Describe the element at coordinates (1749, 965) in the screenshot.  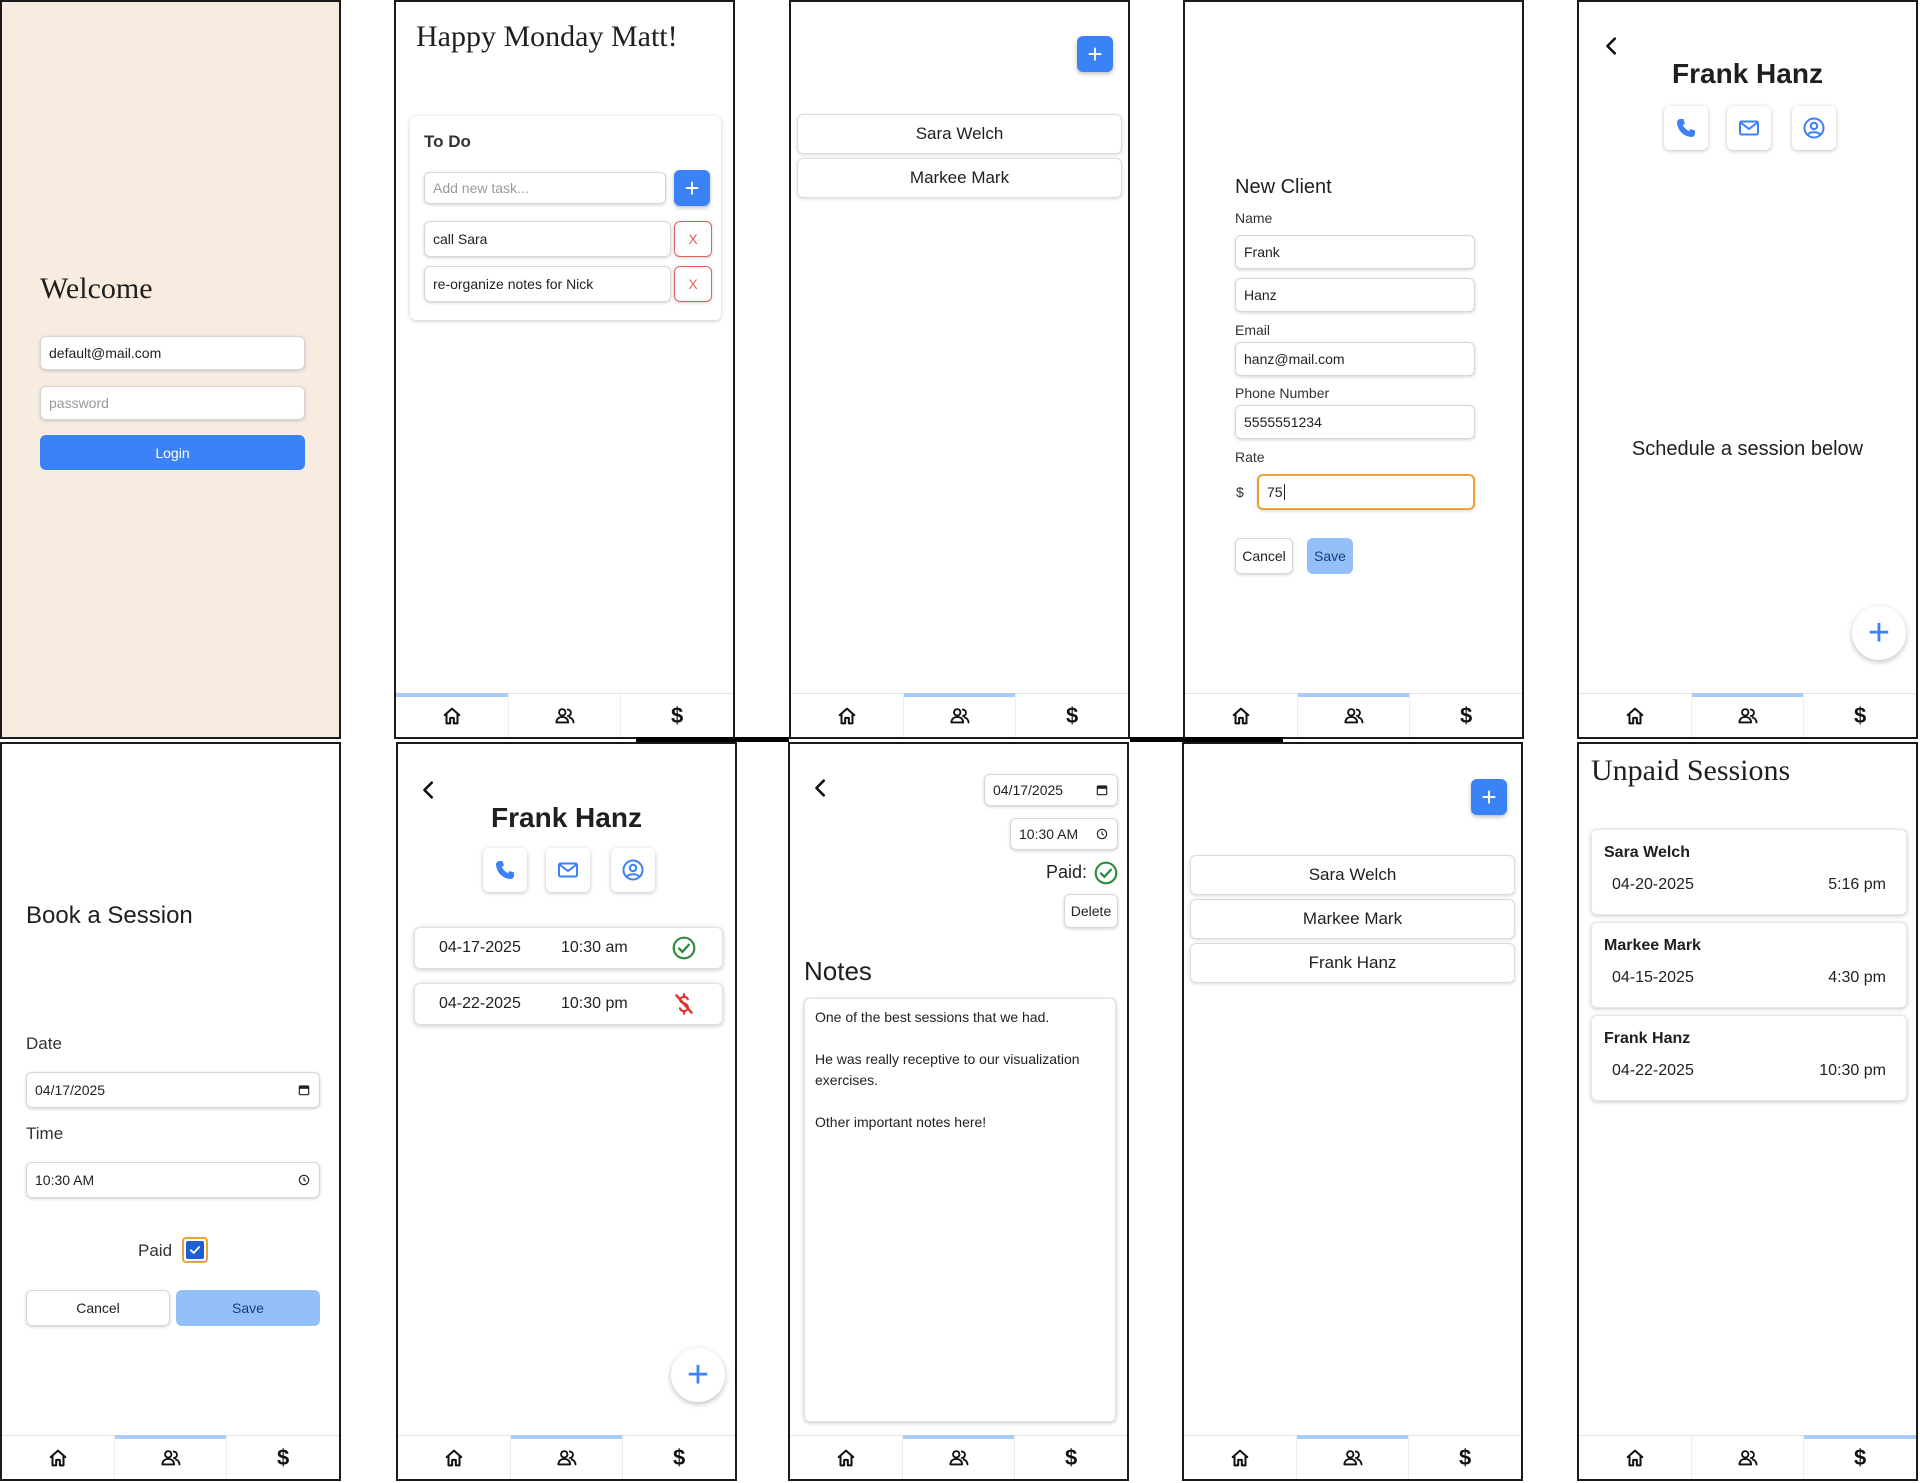
I see `unpaid-session-card: Markee Mark 04-15-2025 4:30 pm` at that location.